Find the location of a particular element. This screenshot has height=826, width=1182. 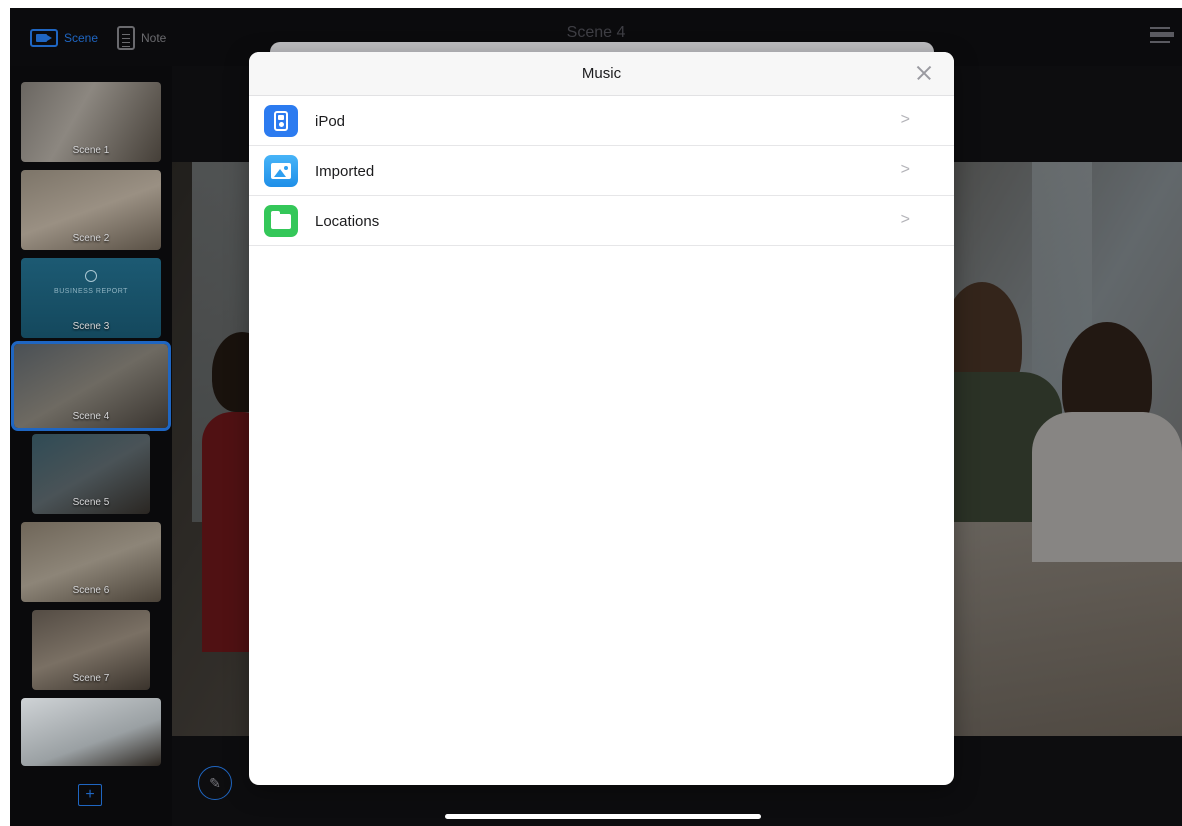

page-title: Scene 4 is located at coordinates (596, 32).